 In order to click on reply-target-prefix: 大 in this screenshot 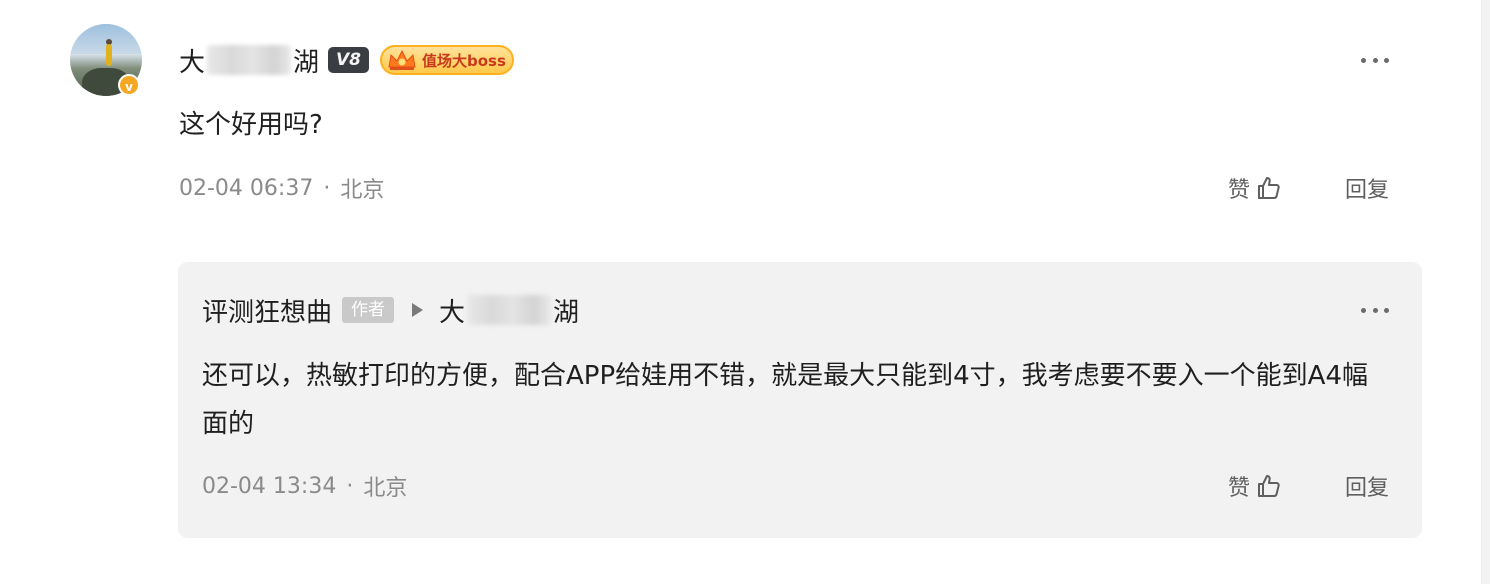, I will do `click(452, 310)`.